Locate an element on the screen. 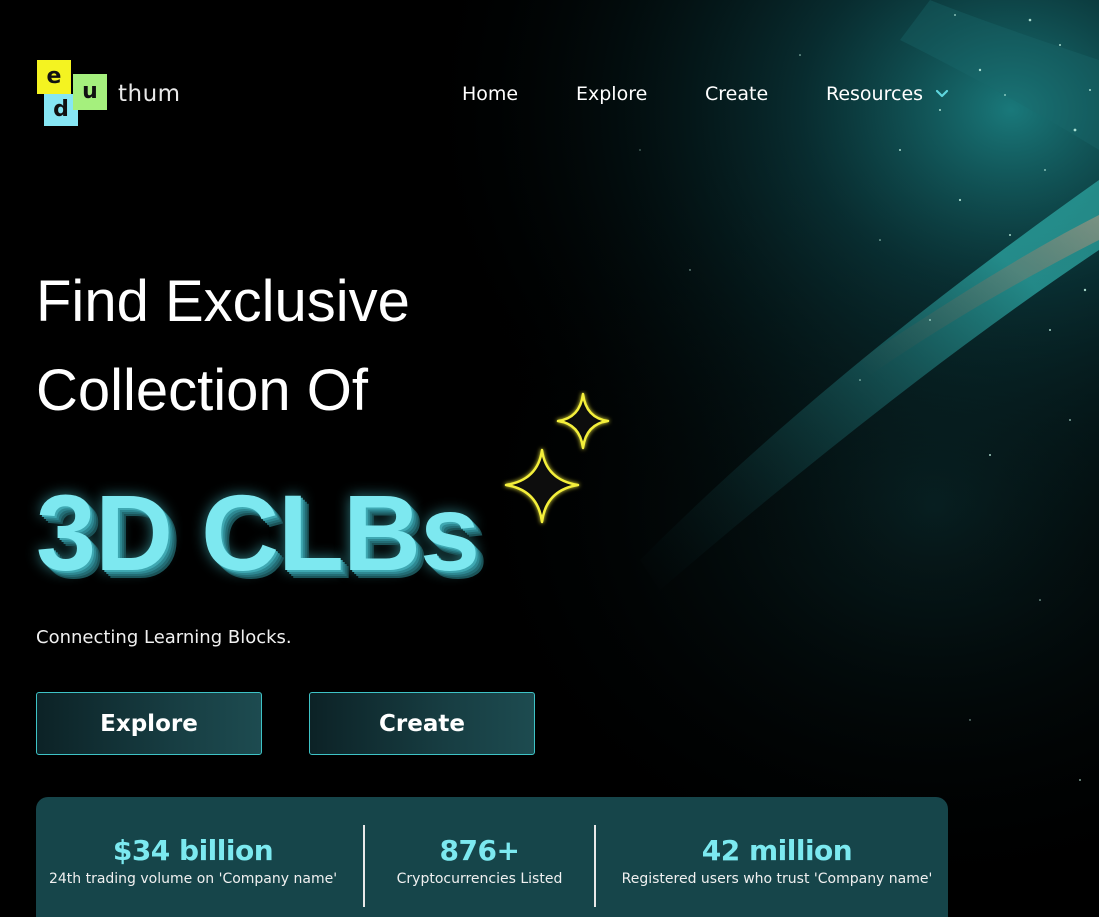 This screenshot has height=917, width=1099. sparkle-icon is located at coordinates (557, 458).